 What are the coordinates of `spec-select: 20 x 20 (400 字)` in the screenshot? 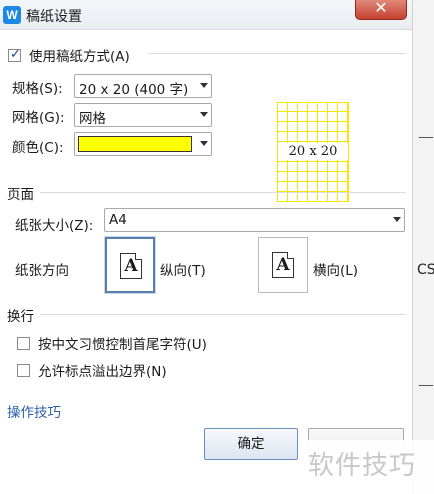 It's located at (143, 86).